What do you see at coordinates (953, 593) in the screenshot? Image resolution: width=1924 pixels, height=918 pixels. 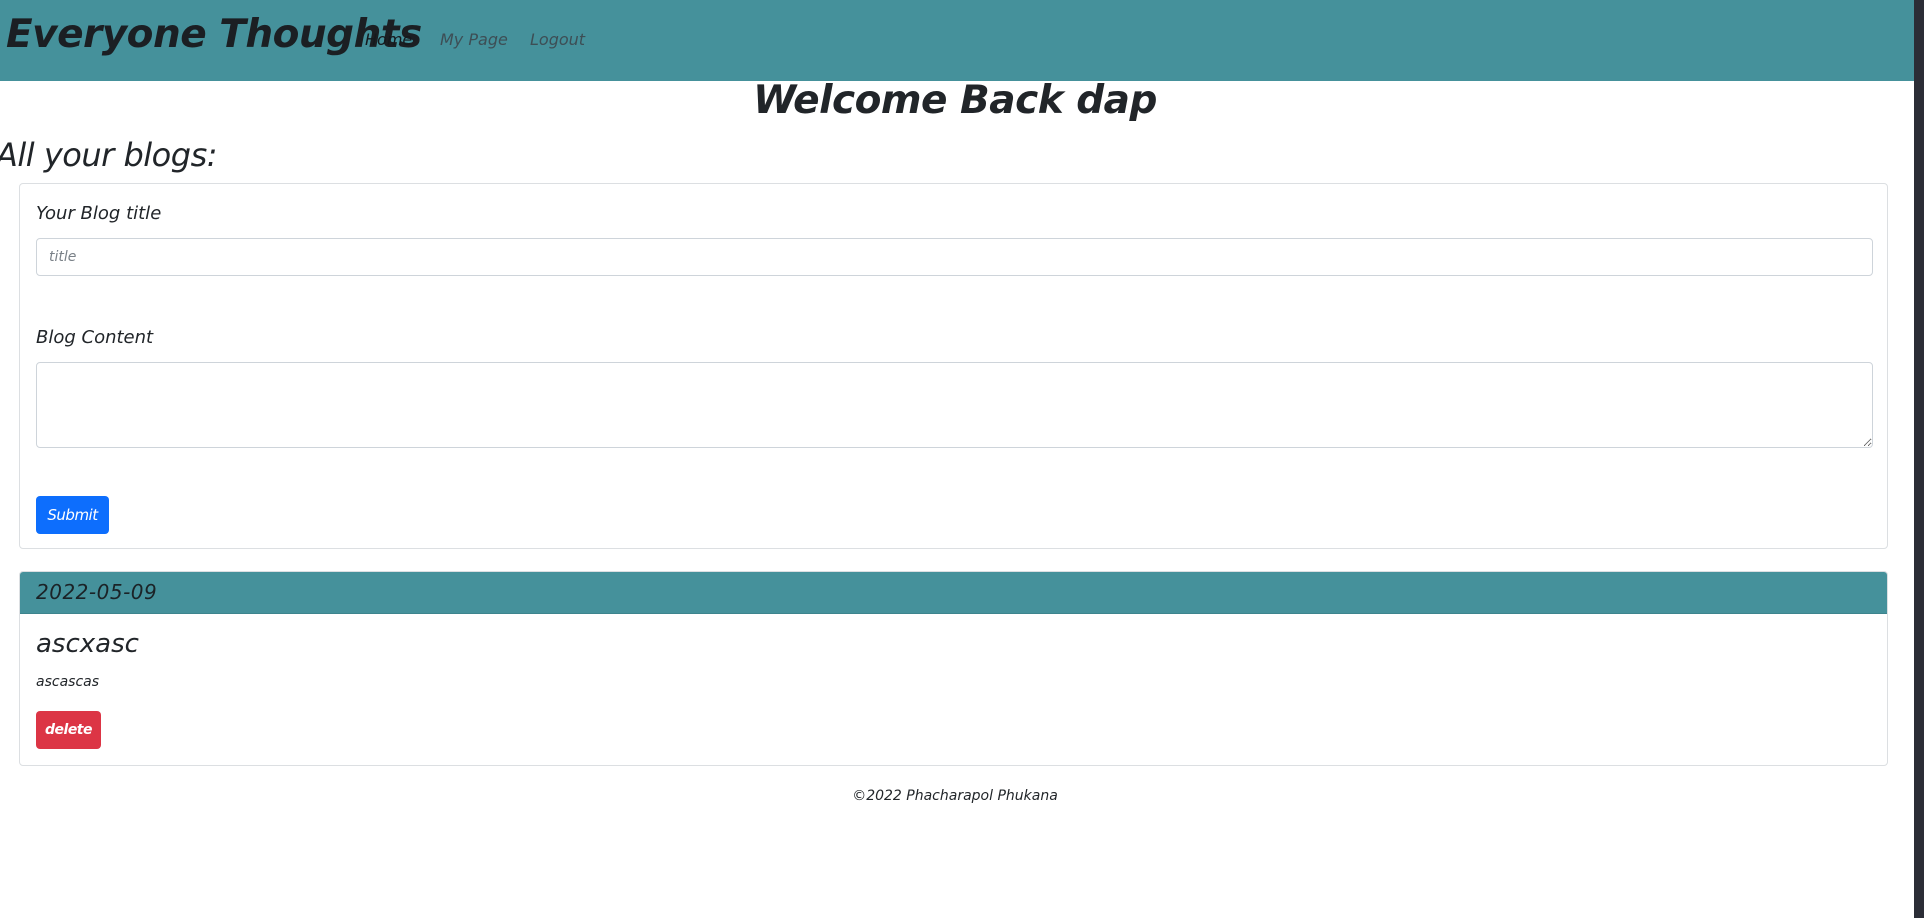 I see `blog-post-header: 2022-05-09` at bounding box center [953, 593].